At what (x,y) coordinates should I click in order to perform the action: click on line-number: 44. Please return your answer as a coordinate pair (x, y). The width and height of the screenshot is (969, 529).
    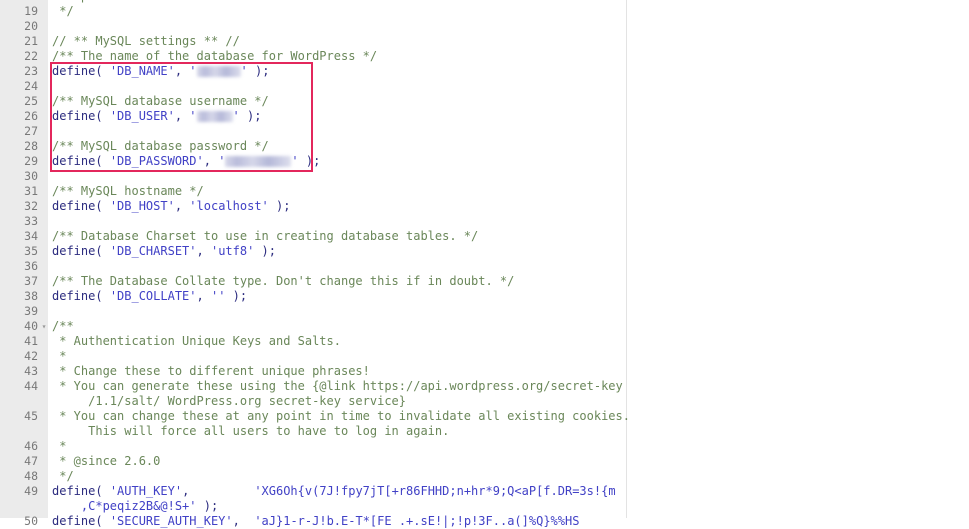
    Looking at the image, I should click on (31, 386).